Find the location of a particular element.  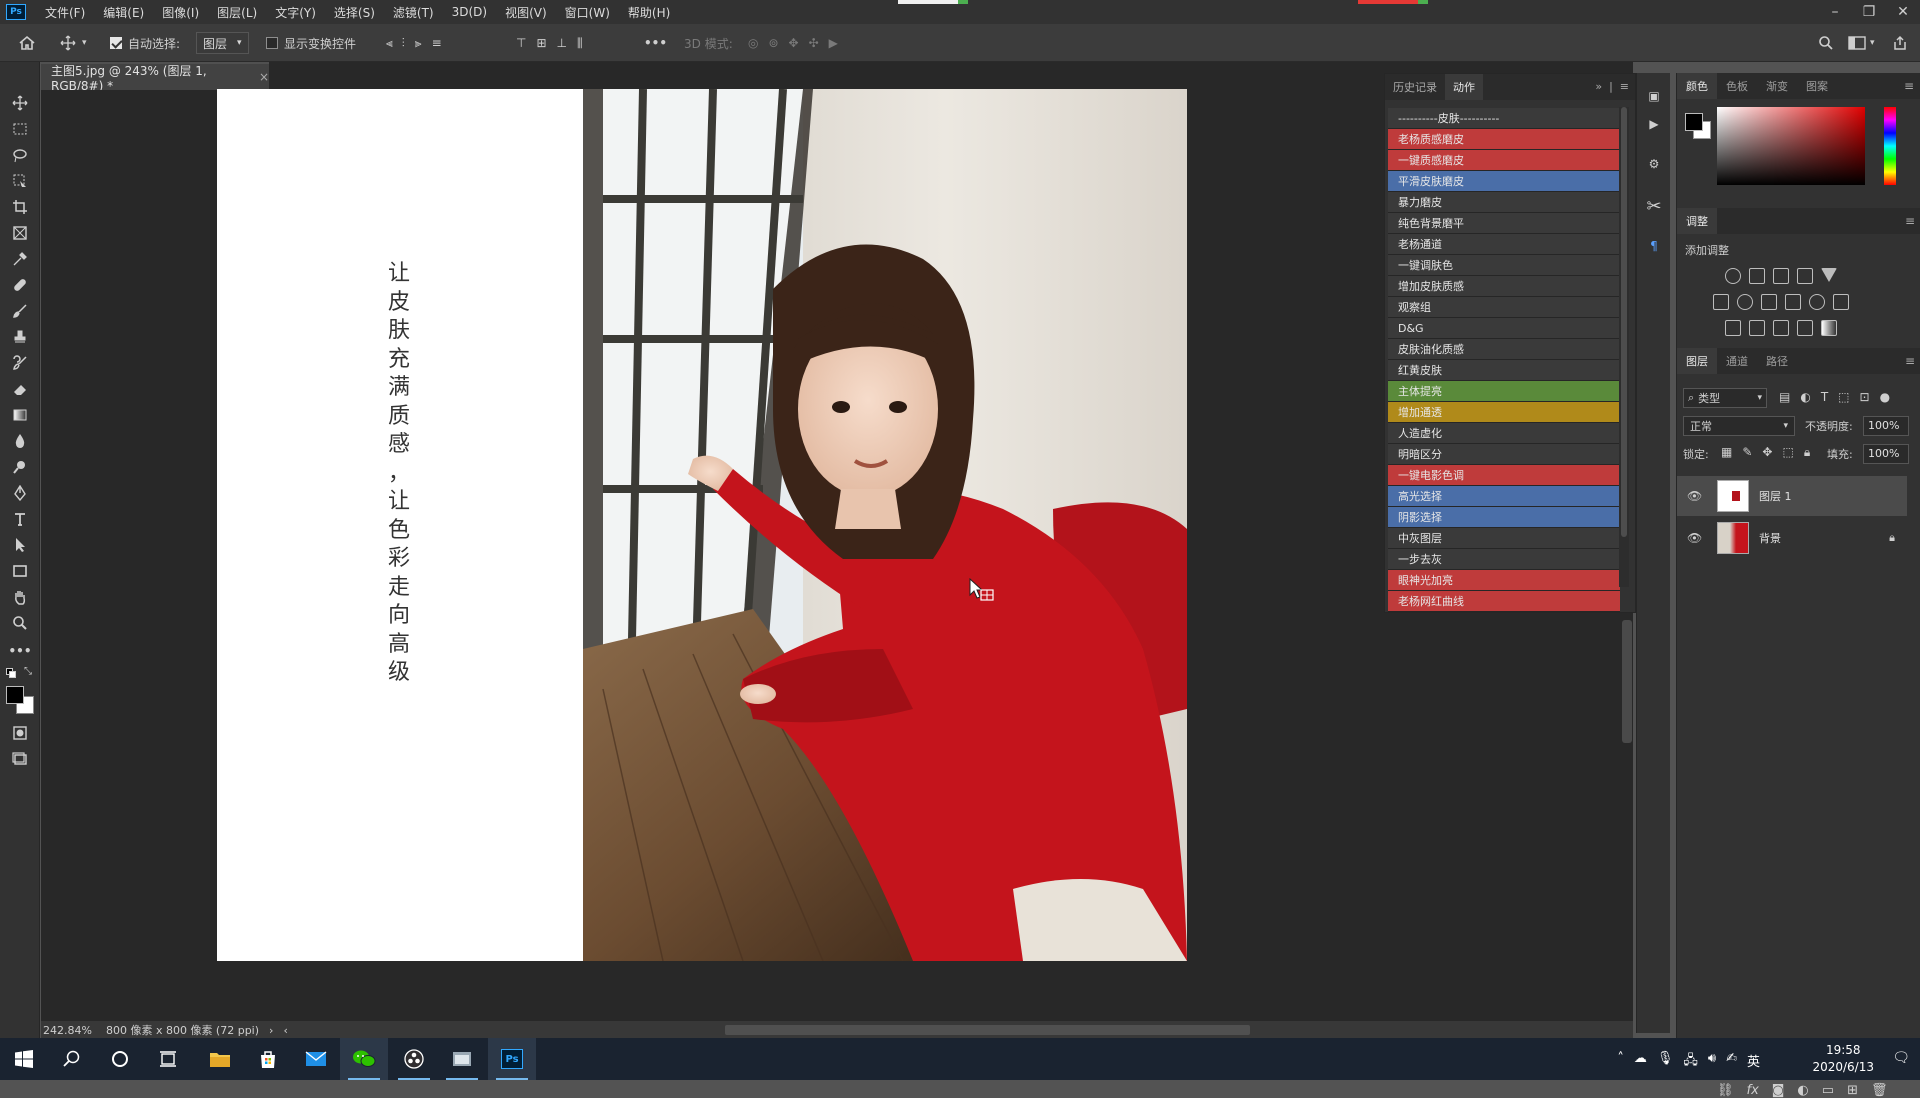

action-item: 老杨通道 is located at coordinates (1504, 244).